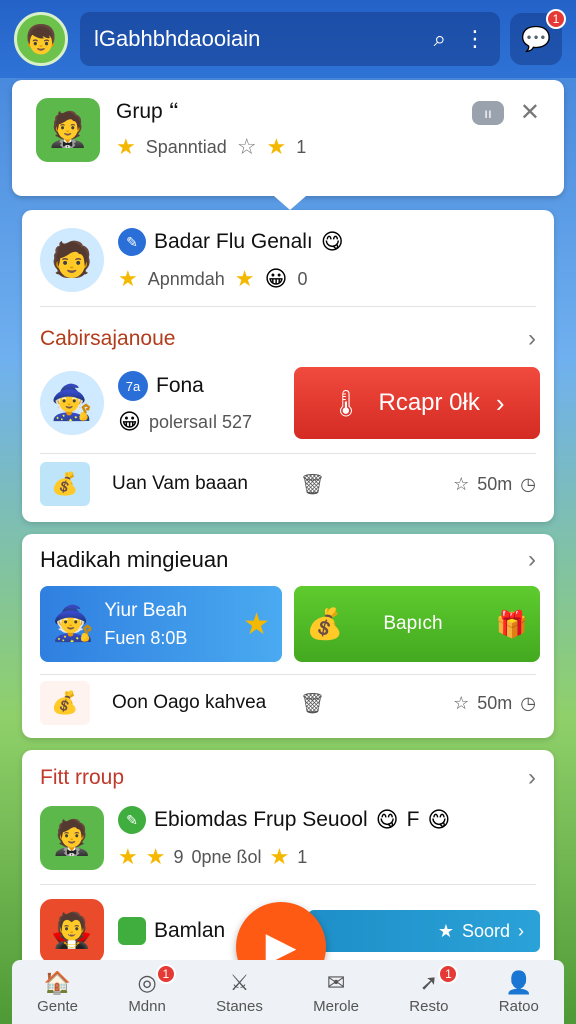  I want to click on nav-item-resto: ➚ 1 Resto, so click(434, 989).